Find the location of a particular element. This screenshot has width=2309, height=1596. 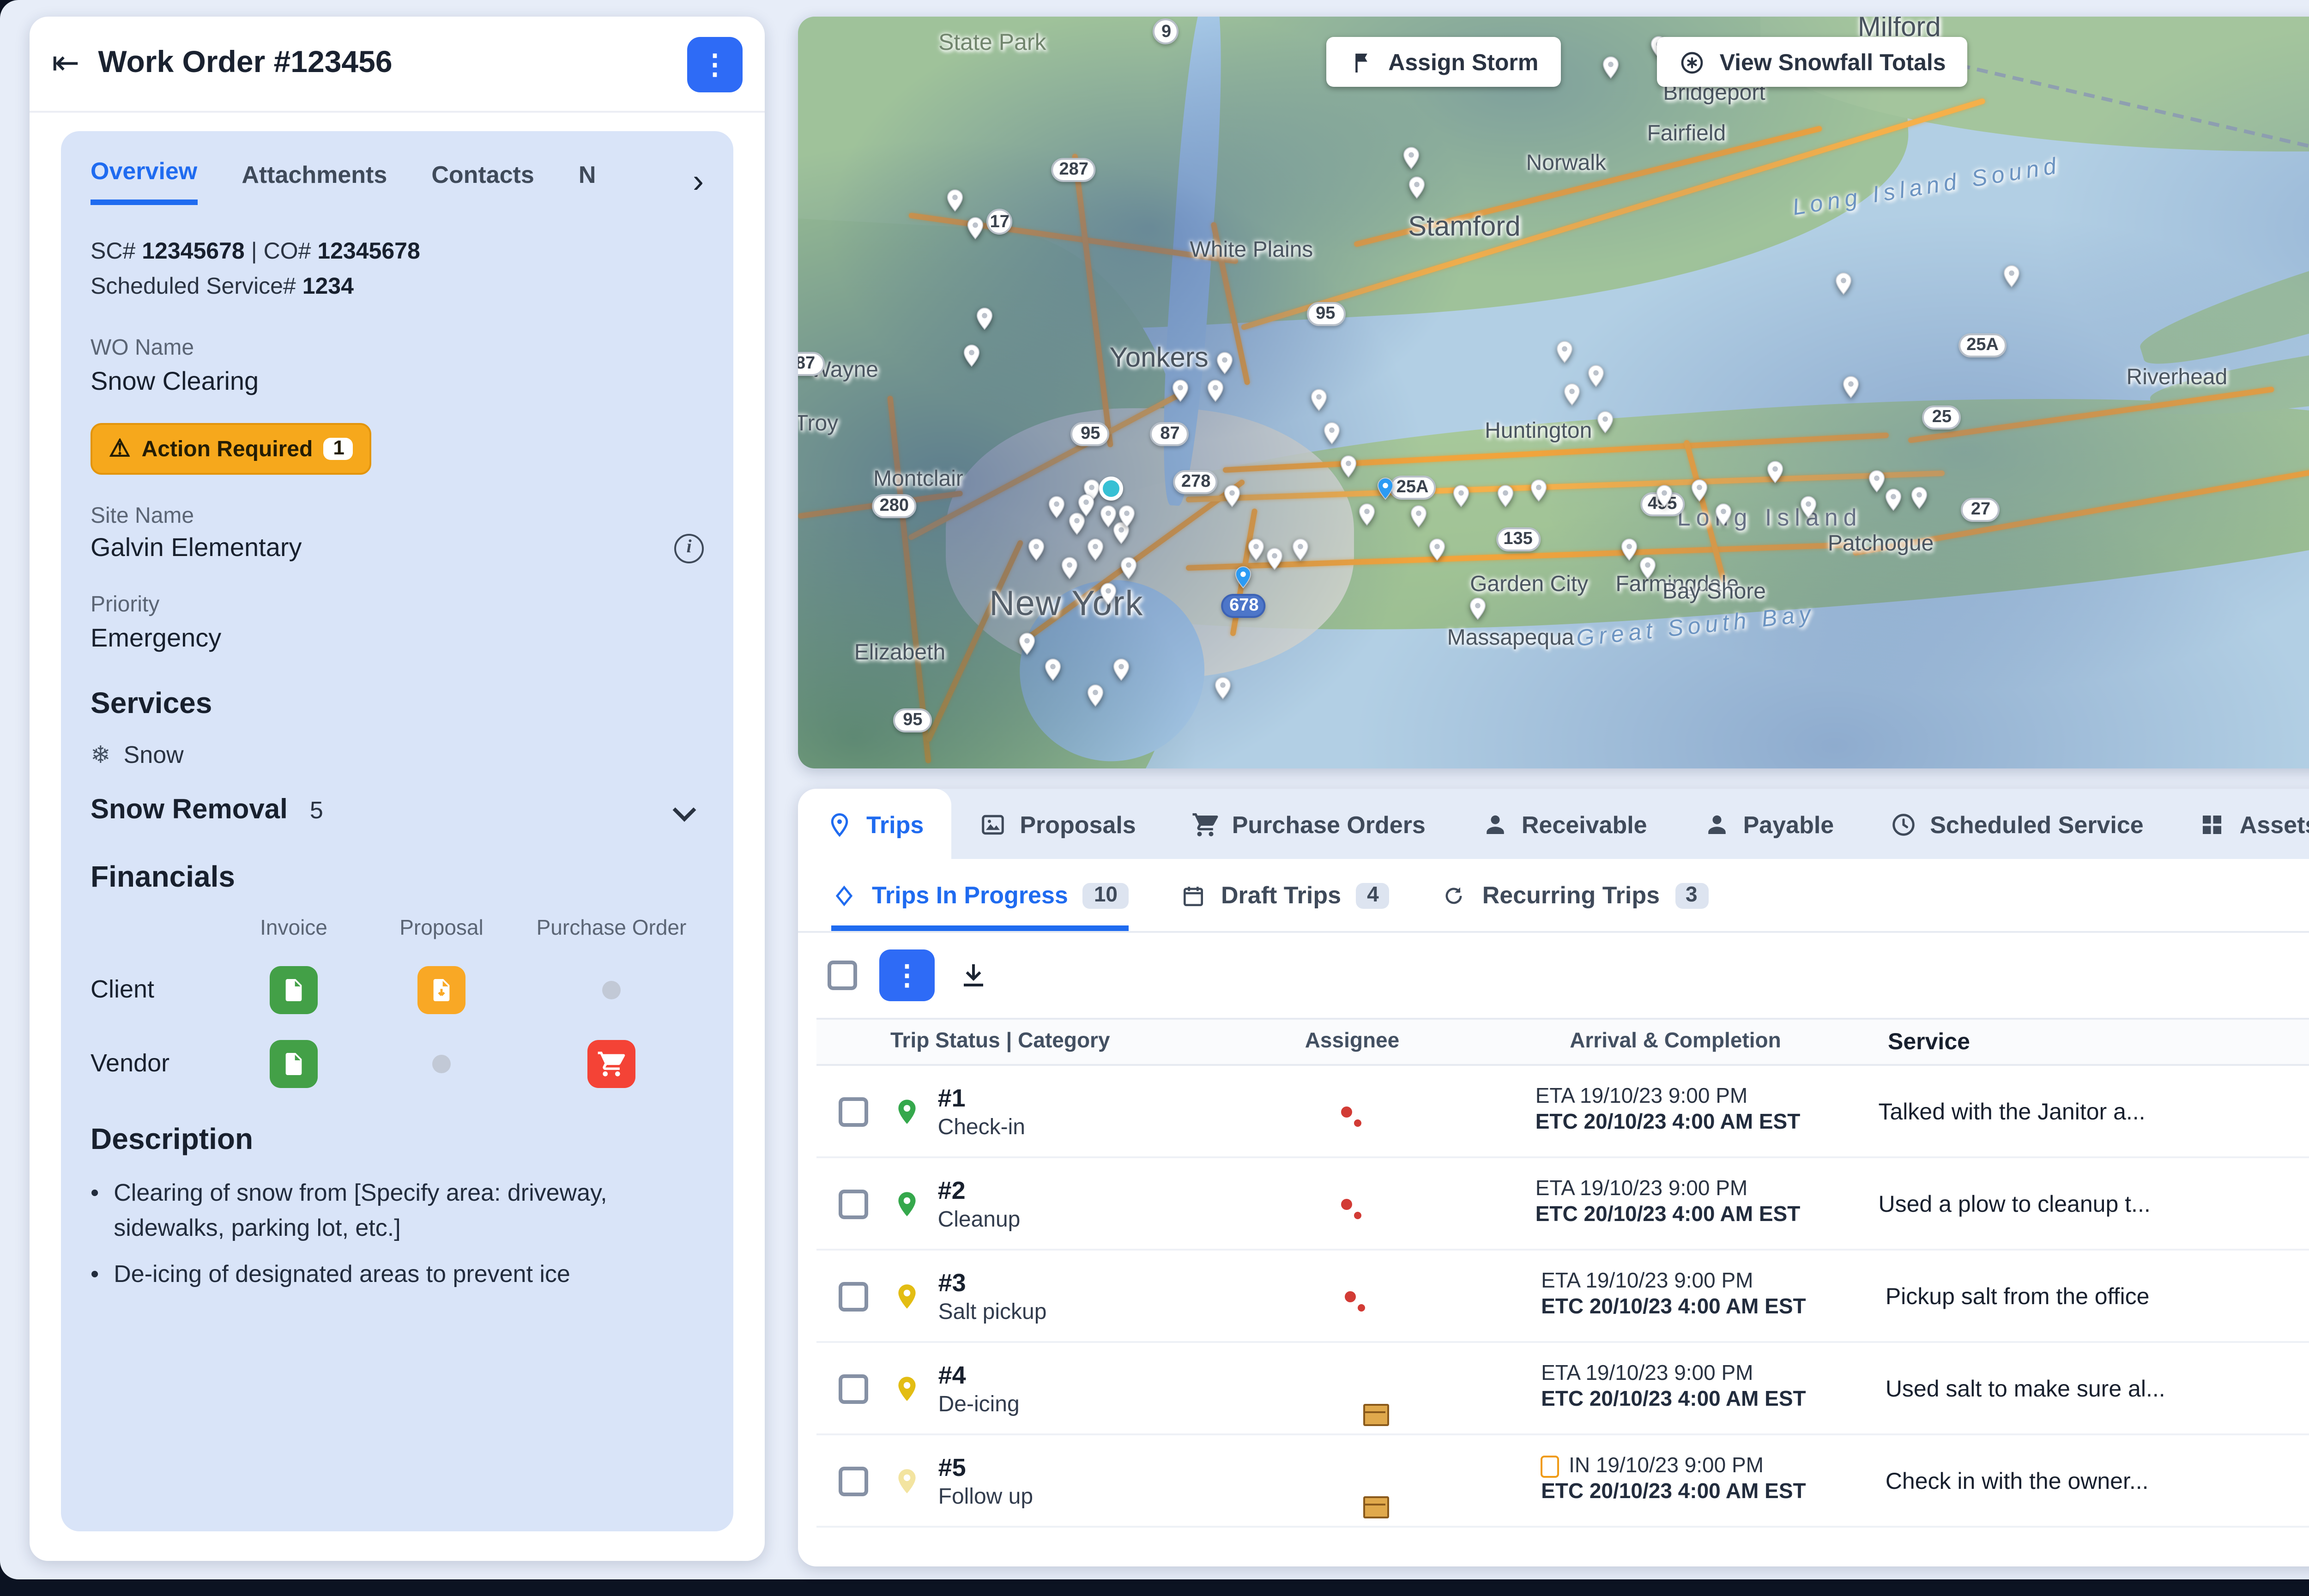

tab-proposals: Proposals is located at coordinates (1057, 824).